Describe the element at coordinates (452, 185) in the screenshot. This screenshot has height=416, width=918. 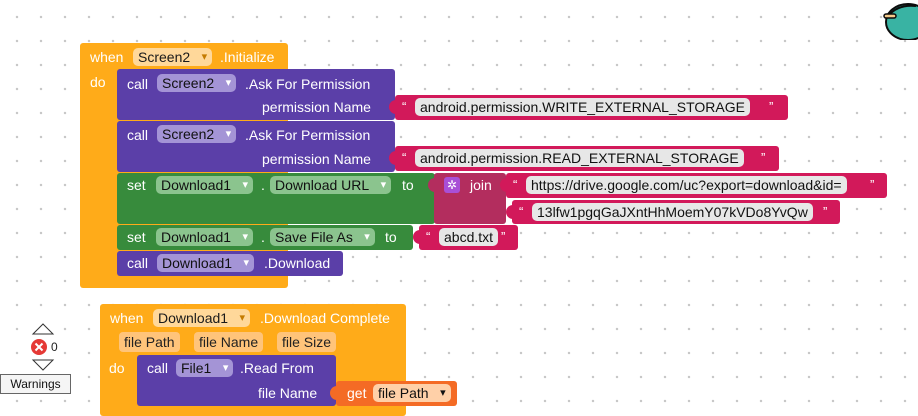
I see `gear-icon: ✲` at that location.